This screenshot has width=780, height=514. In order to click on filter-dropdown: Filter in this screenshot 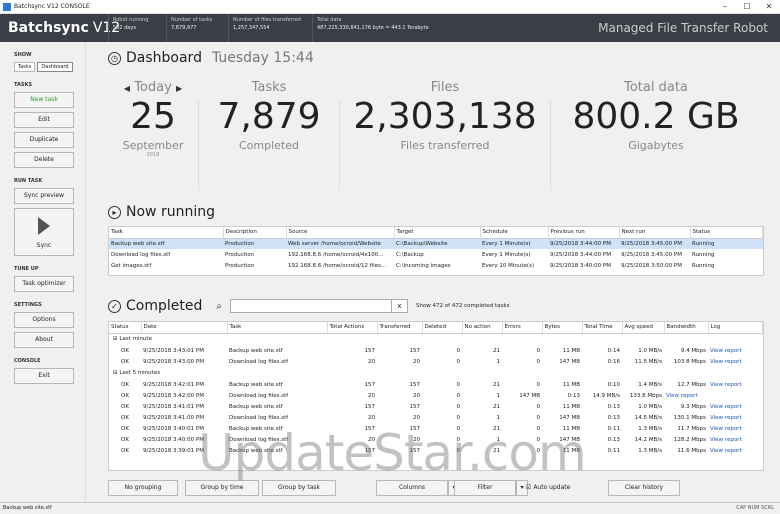, I will do `click(485, 488)`.